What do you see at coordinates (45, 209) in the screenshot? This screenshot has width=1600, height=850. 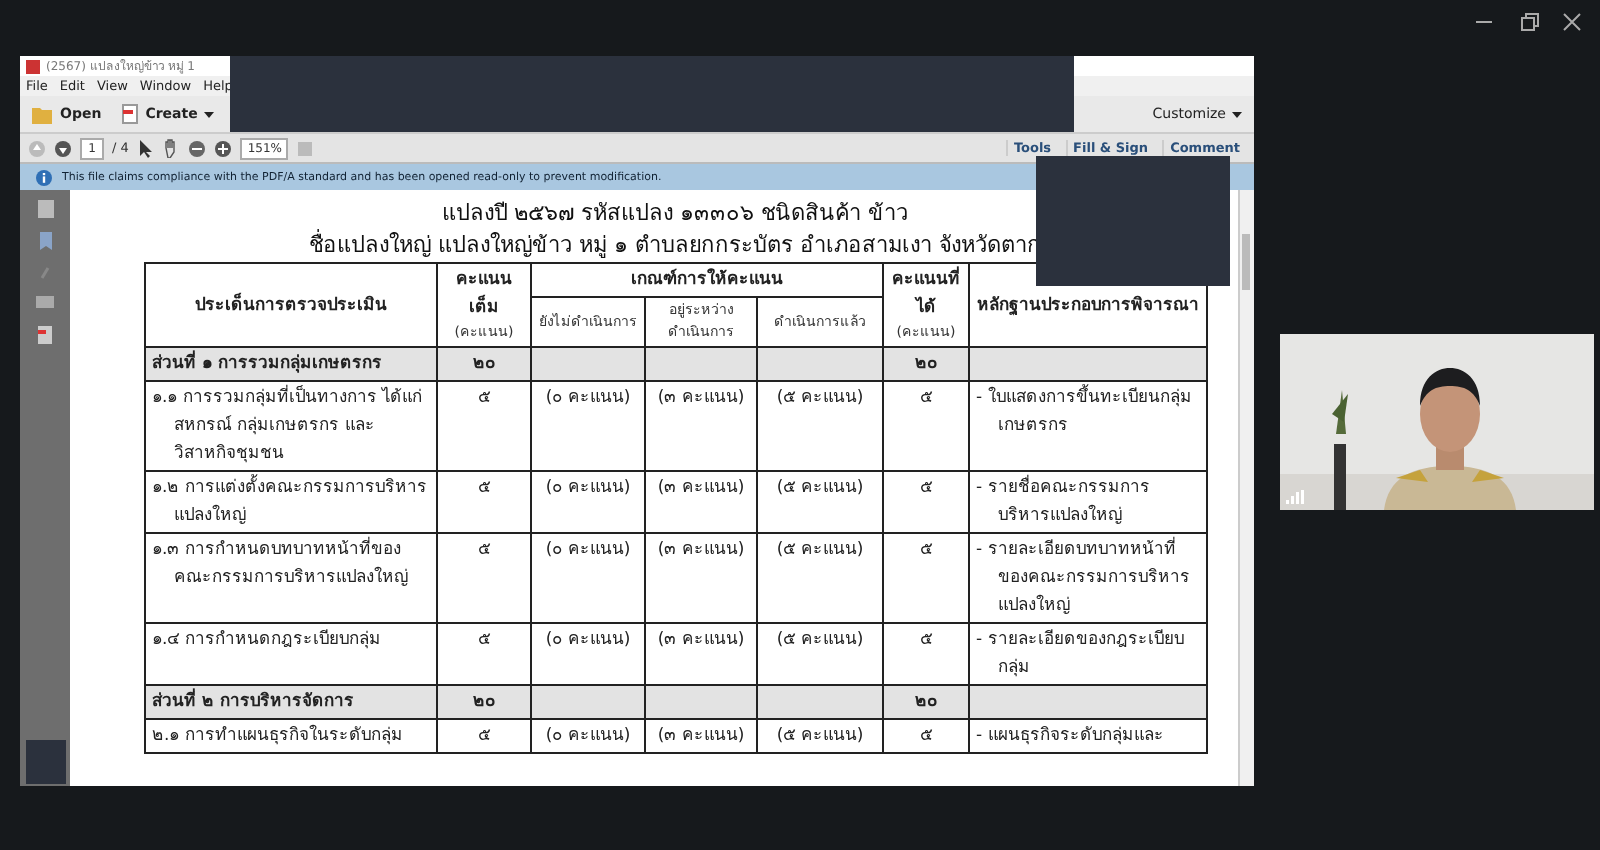 I see `pages-icon` at bounding box center [45, 209].